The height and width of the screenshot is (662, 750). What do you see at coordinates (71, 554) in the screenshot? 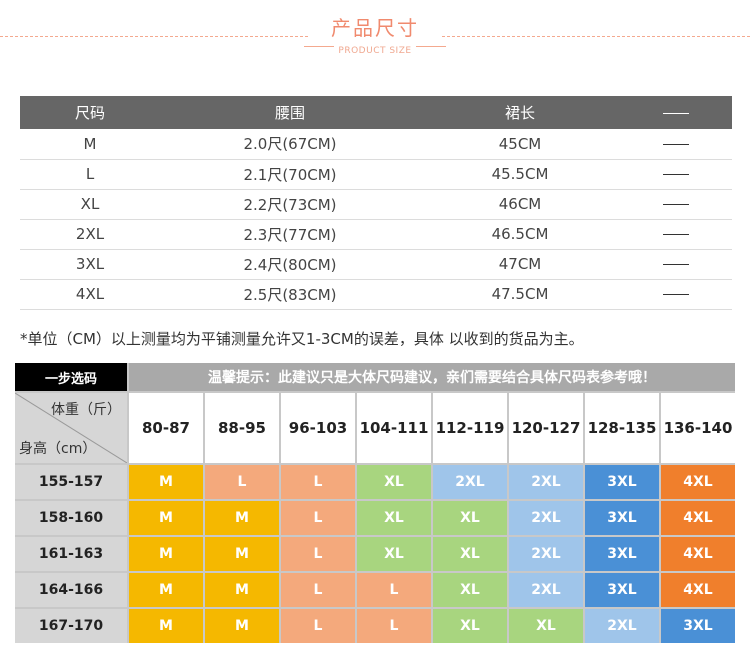
I see `height-range-header: 161-163` at bounding box center [71, 554].